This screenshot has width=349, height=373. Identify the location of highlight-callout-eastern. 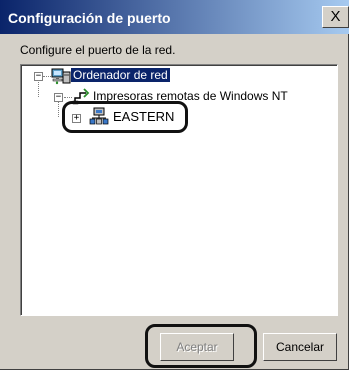
(125, 117).